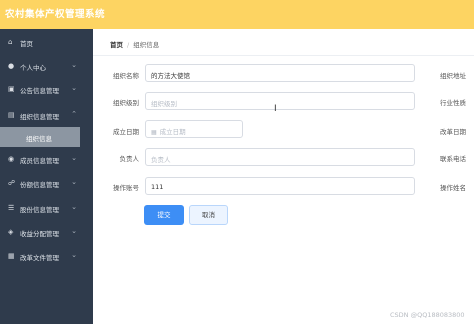 This screenshot has height=324, width=474. What do you see at coordinates (164, 215) in the screenshot?
I see `submit-button: 提交` at bounding box center [164, 215].